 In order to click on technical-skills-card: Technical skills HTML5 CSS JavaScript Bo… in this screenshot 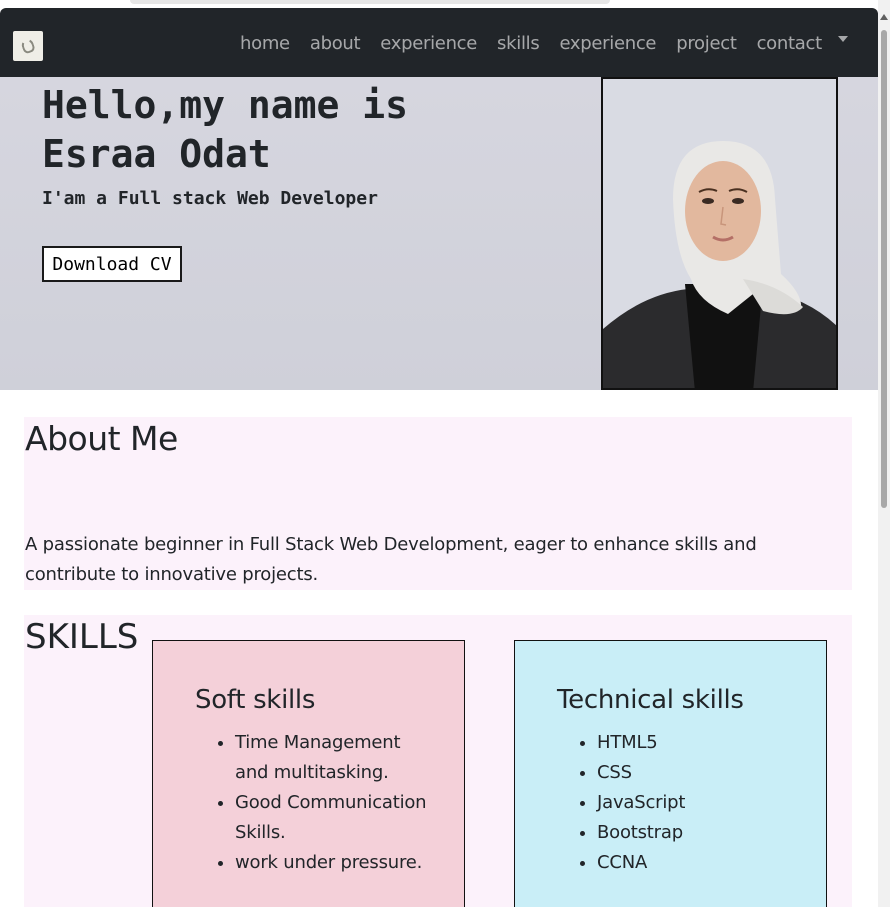, I will do `click(670, 773)`.